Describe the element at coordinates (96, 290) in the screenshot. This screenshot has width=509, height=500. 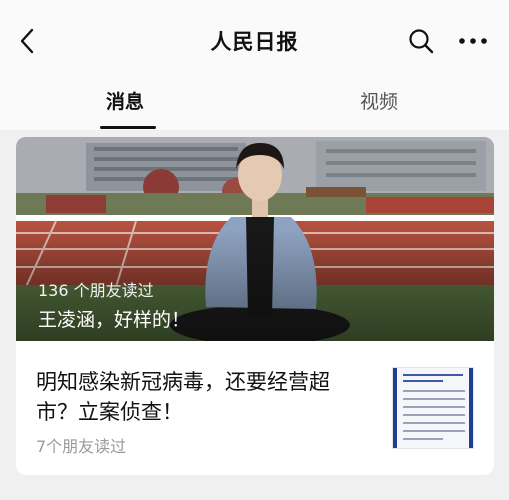
I see `featured-readers-count: 136 个朋友读过` at that location.